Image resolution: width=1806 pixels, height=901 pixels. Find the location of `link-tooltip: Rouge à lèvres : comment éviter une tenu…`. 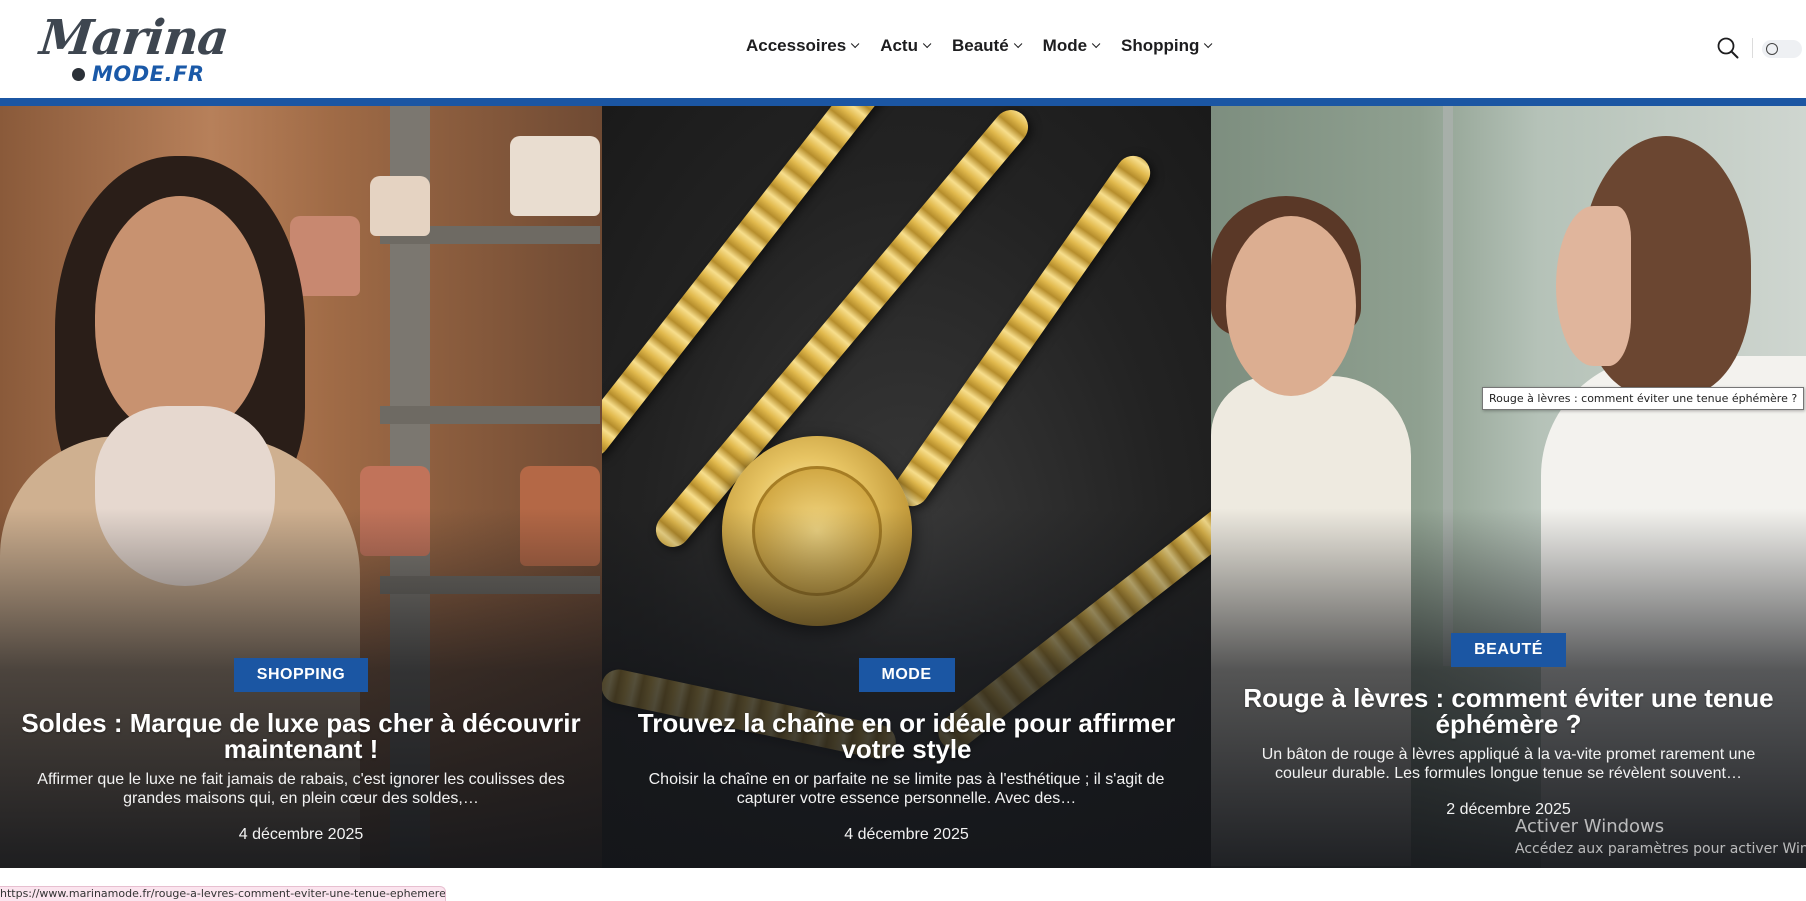

link-tooltip: Rouge à lèvres : comment éviter une tenu… is located at coordinates (1643, 398).